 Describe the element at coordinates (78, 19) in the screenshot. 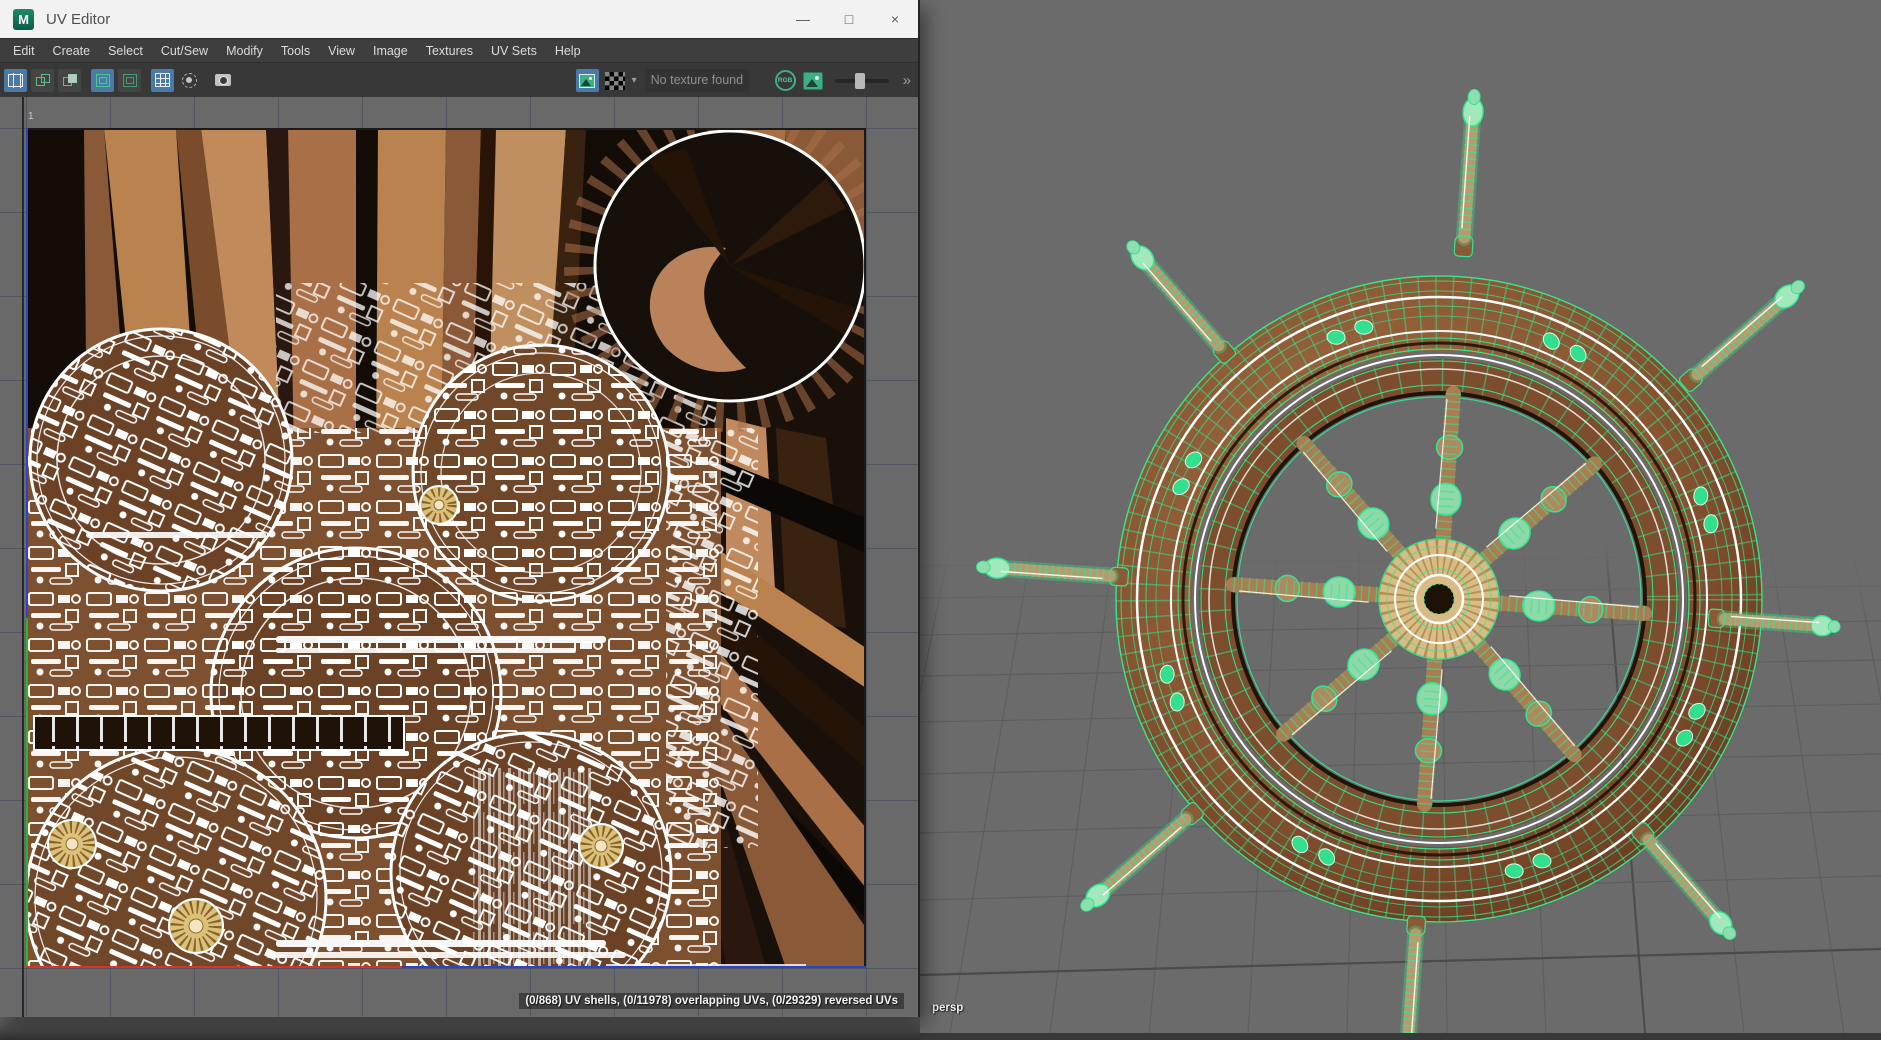

I see `window-title: UV Editor` at that location.